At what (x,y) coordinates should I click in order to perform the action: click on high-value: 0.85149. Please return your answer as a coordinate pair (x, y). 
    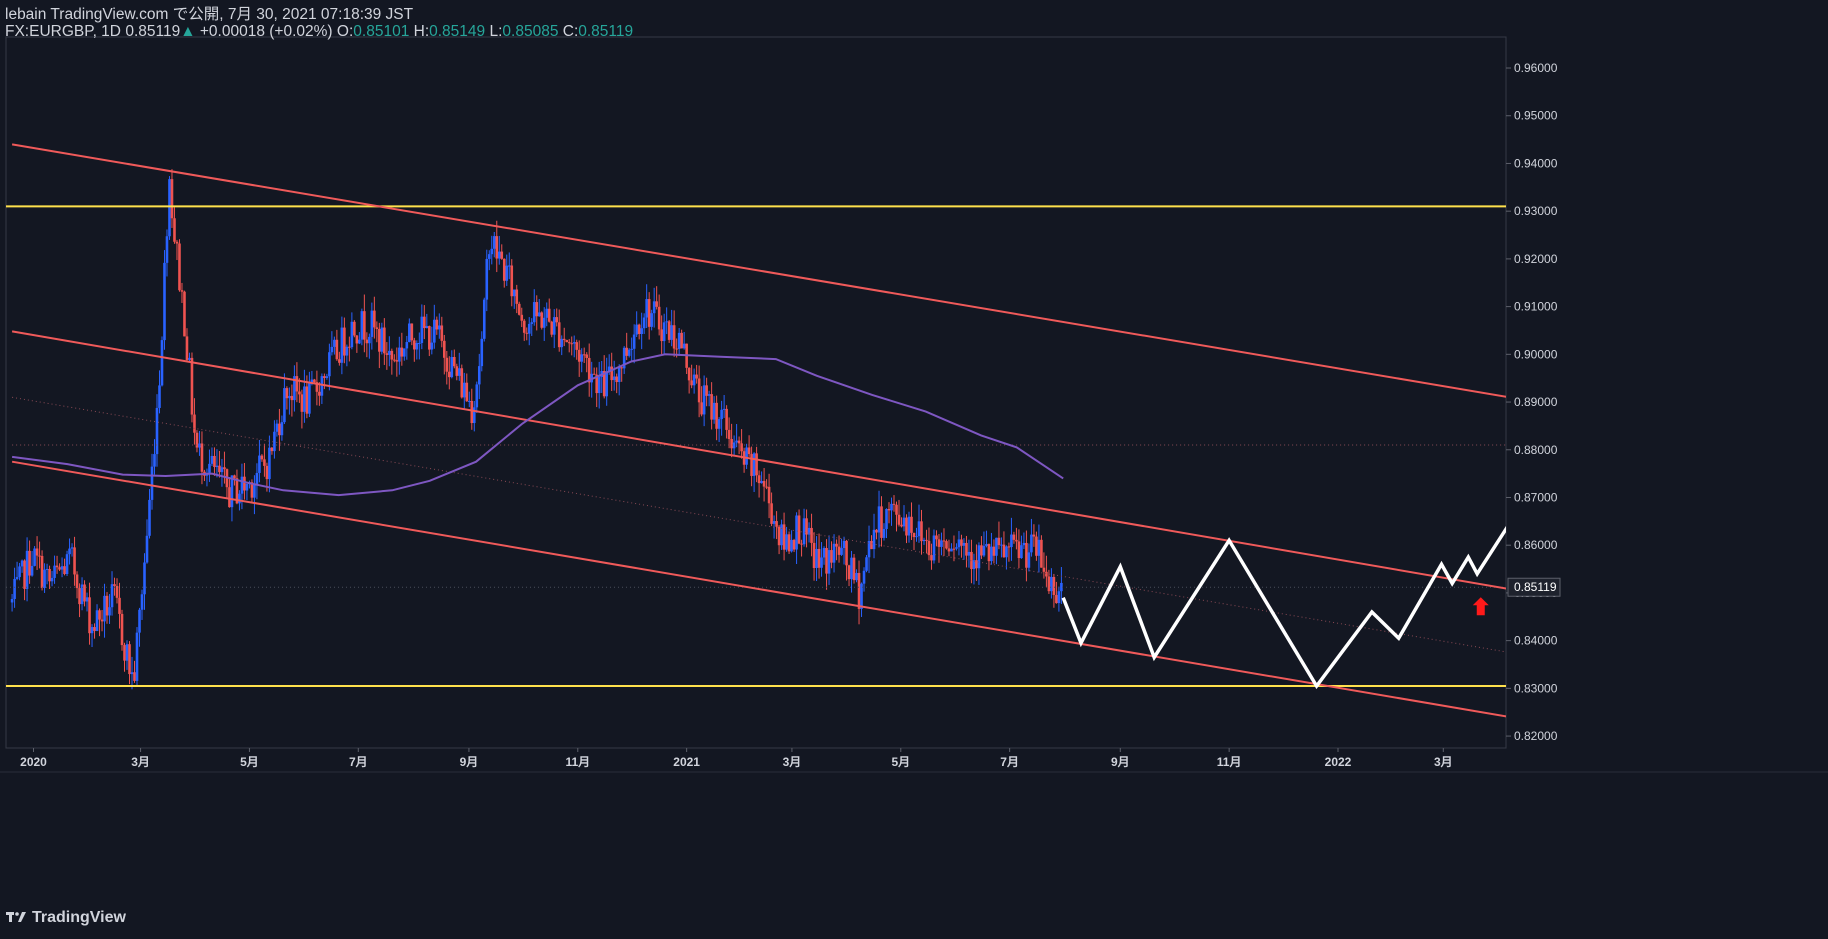
    Looking at the image, I should click on (457, 31).